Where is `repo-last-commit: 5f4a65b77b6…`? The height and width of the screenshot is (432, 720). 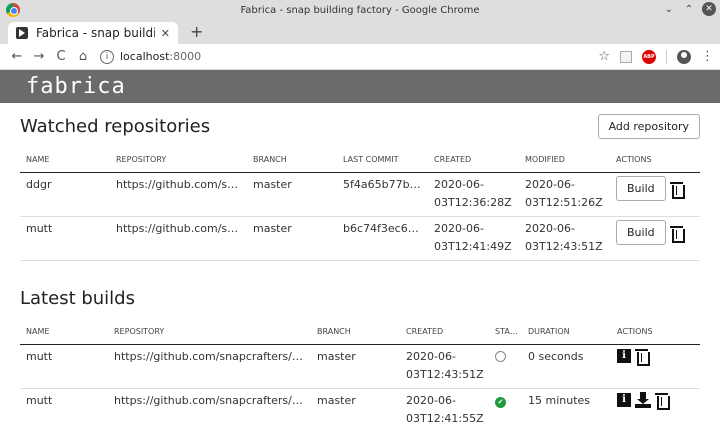
repo-last-commit: 5f4a65b77b6… is located at coordinates (382, 194).